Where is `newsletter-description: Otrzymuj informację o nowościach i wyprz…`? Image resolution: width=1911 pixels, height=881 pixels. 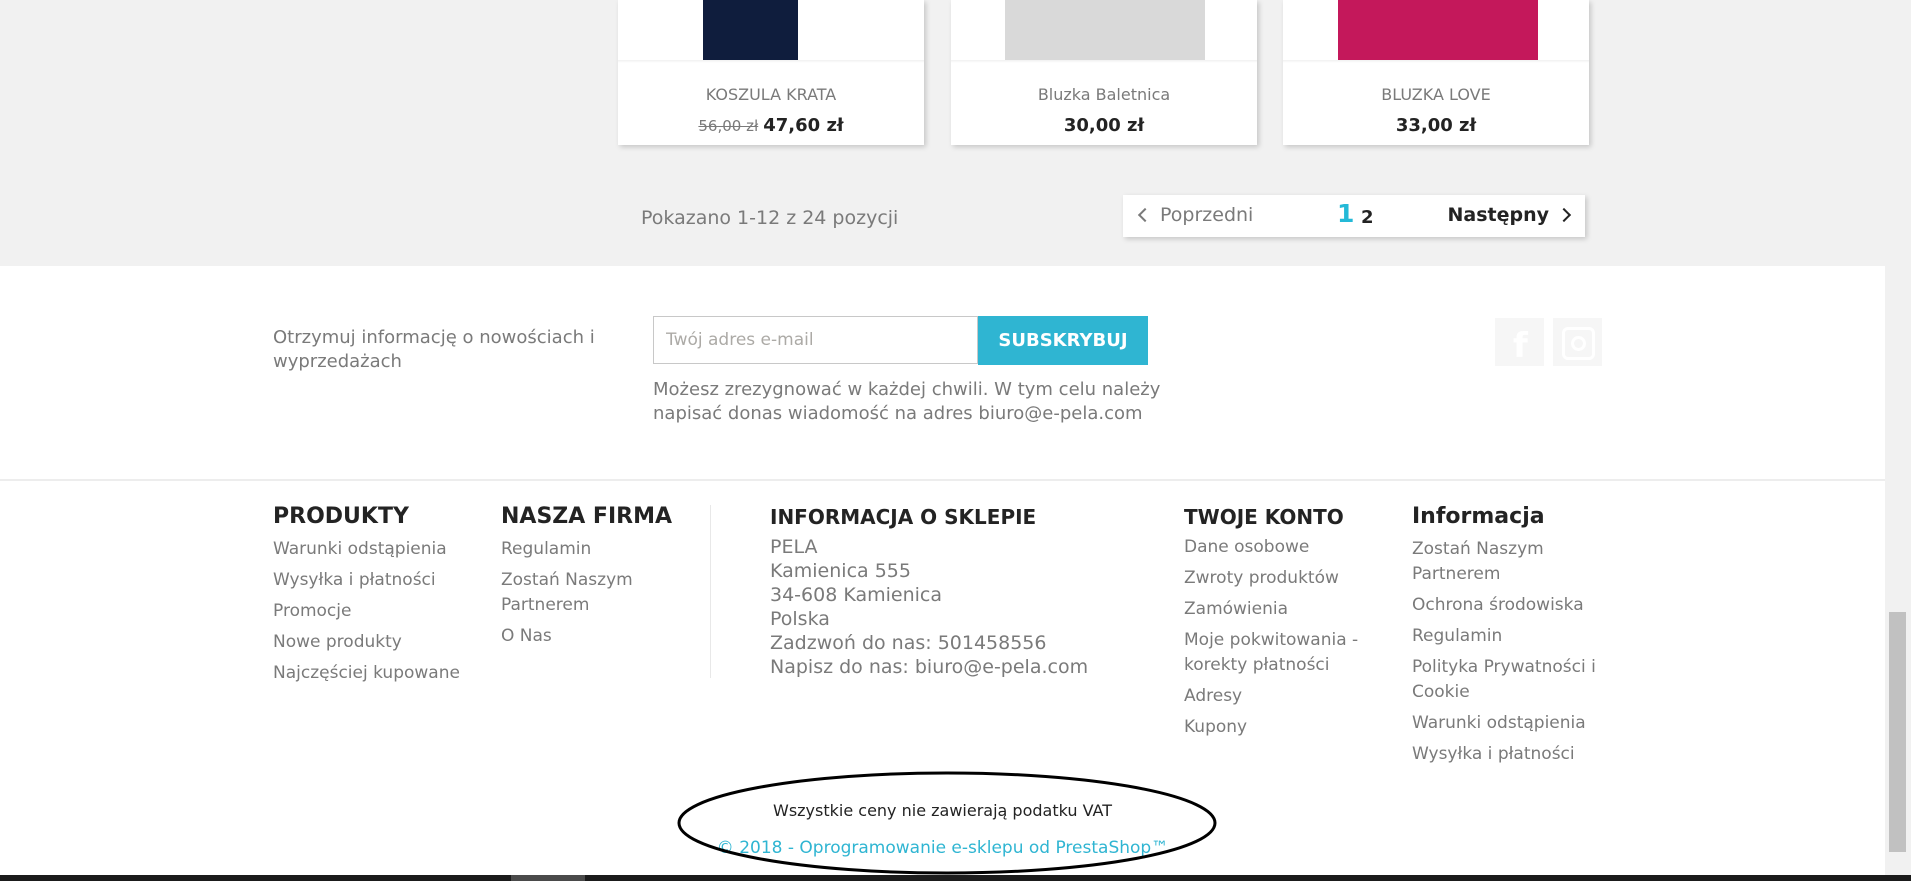
newsletter-description: Otrzymuj informację o nowościach i wyprz… is located at coordinates (434, 349).